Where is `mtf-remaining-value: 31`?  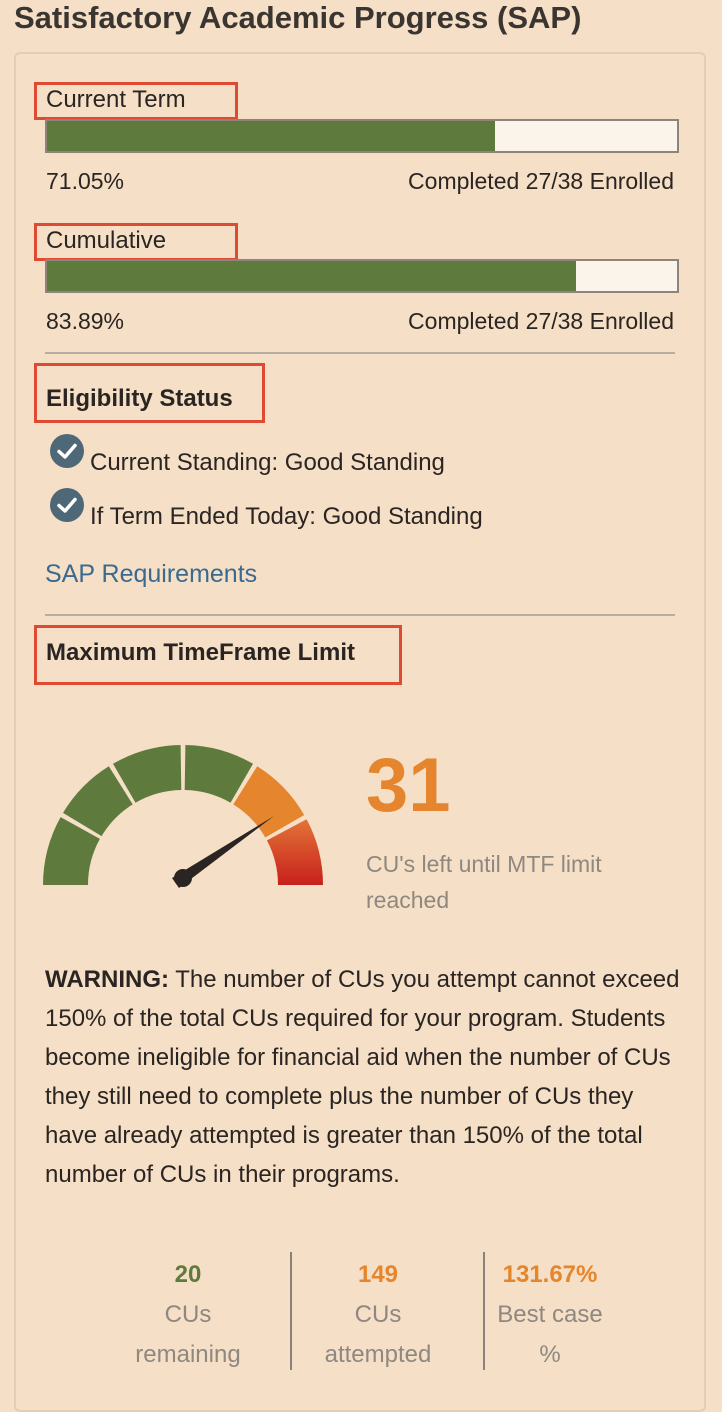 mtf-remaining-value: 31 is located at coordinates (408, 785).